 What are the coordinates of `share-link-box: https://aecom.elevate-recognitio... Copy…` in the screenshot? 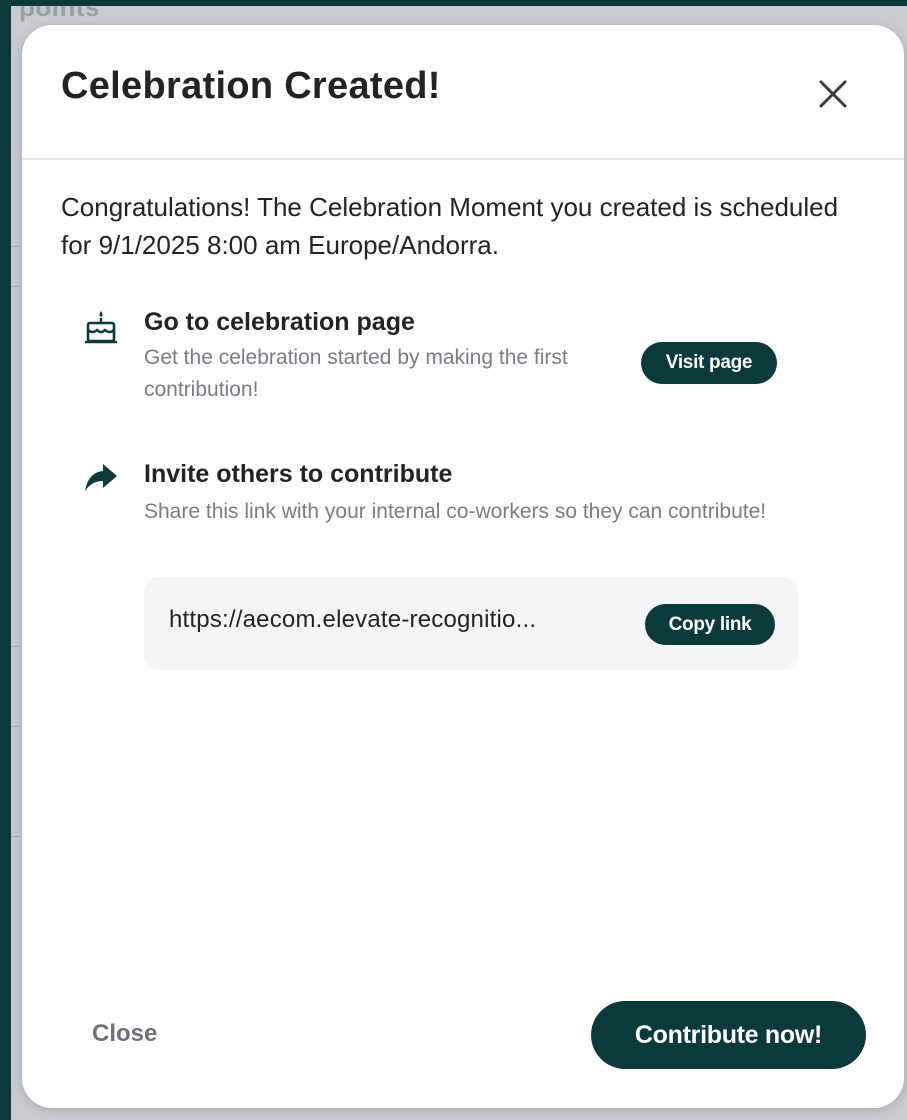 It's located at (471, 623).